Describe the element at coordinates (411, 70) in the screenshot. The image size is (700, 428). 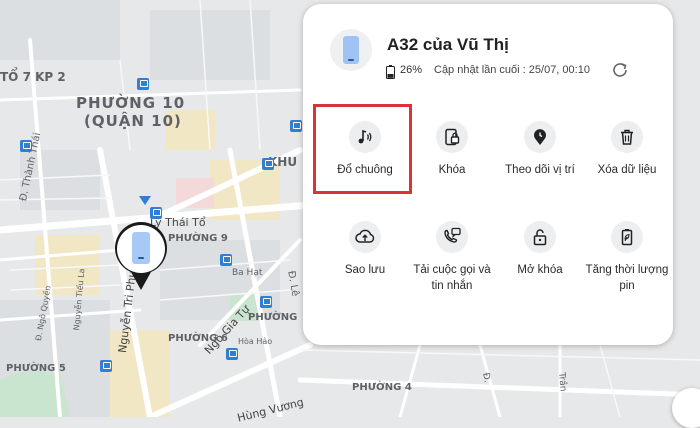
I see `battery-level: 26%` at that location.